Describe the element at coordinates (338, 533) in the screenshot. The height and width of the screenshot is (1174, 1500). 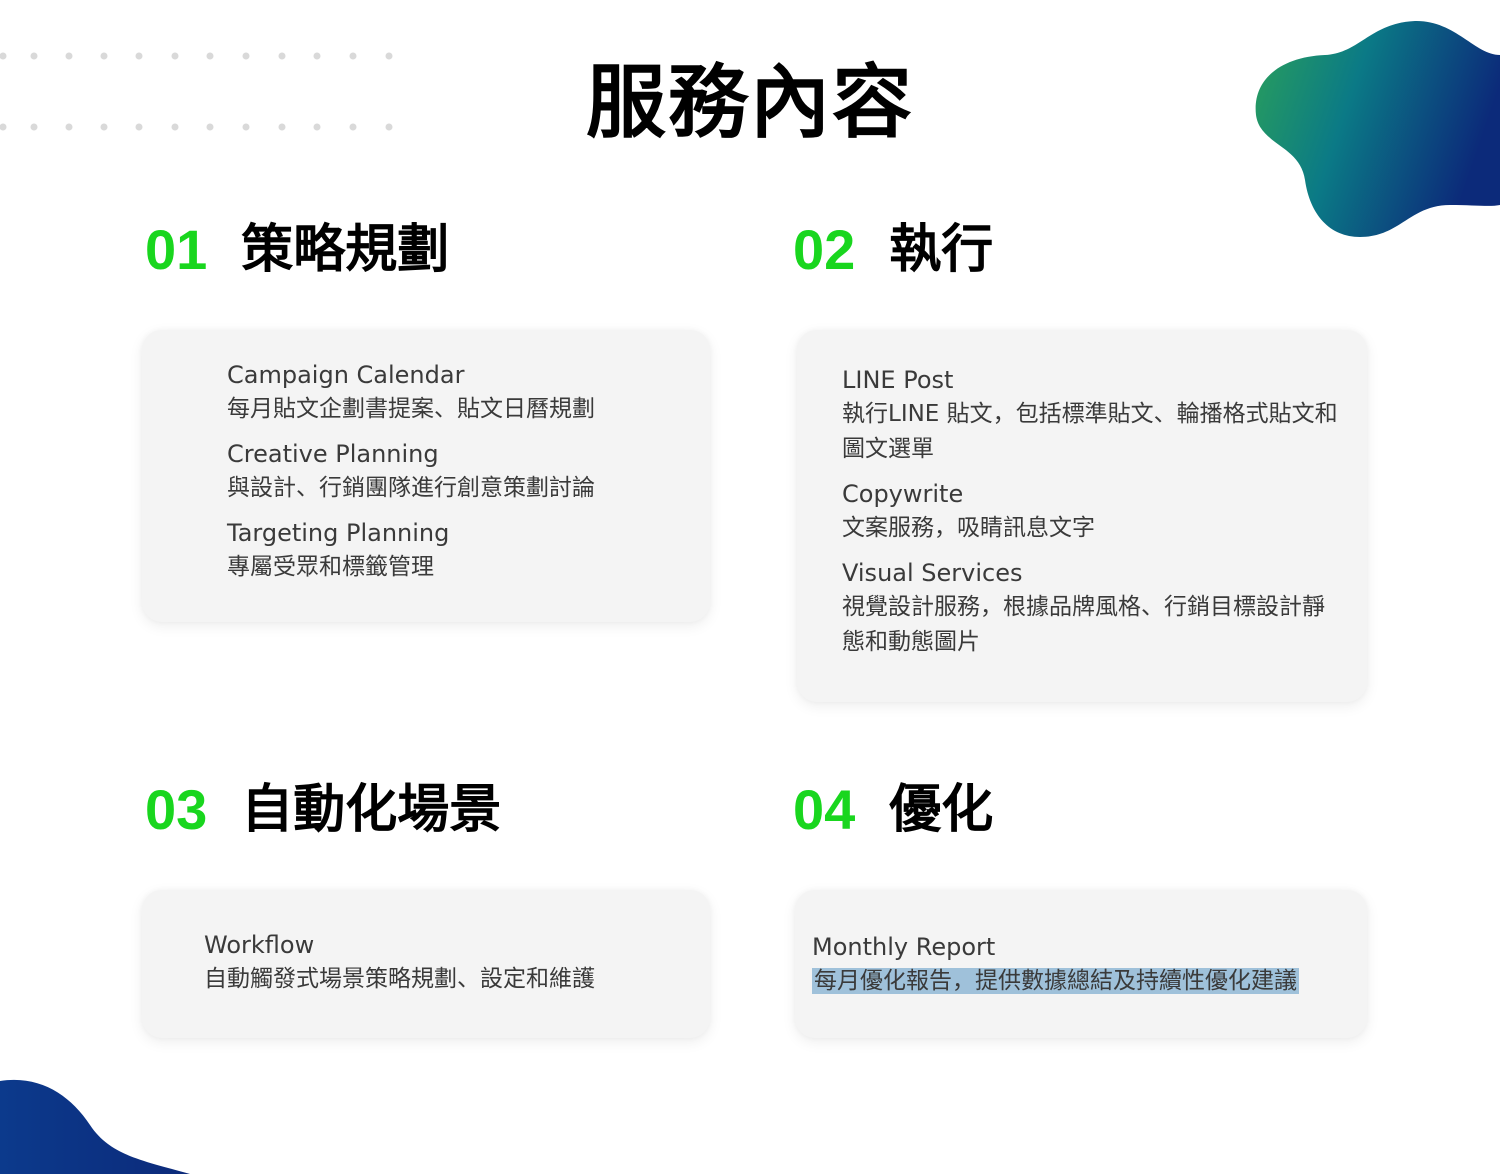
I see `item-title: Targeting Planning` at that location.